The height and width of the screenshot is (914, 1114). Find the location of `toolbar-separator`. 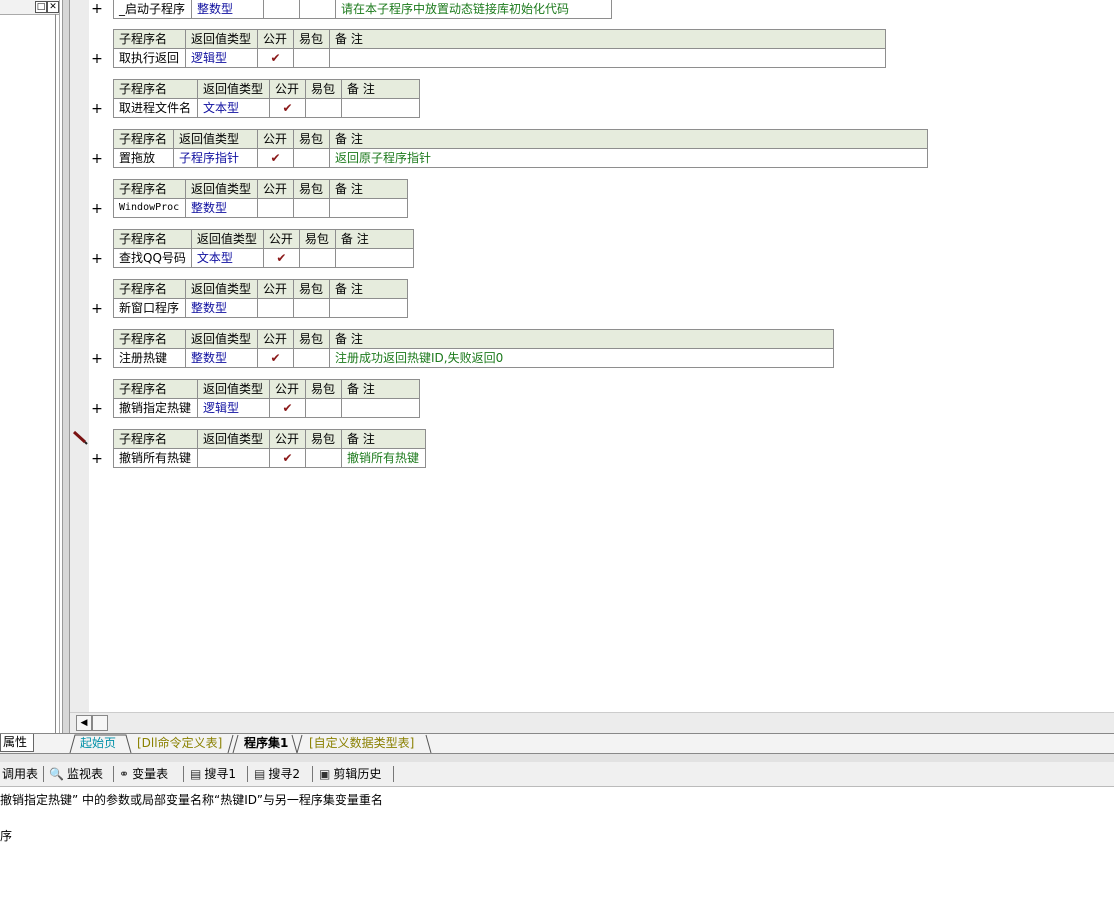

toolbar-separator is located at coordinates (183, 774).